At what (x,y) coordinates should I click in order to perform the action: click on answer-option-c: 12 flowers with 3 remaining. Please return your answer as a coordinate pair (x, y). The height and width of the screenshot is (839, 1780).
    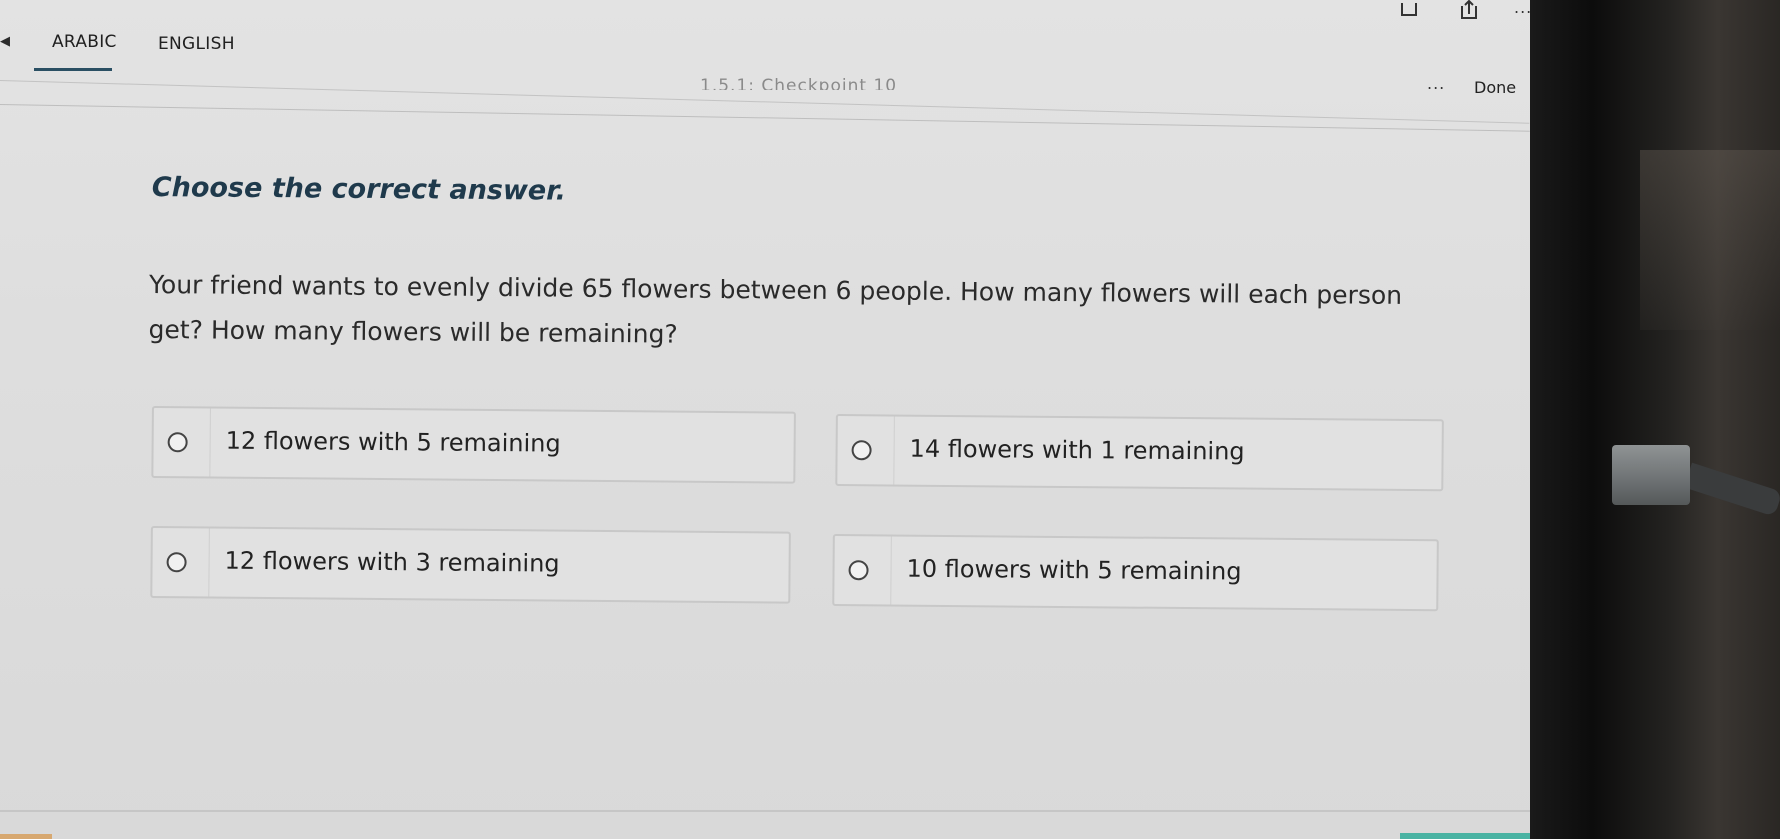
    Looking at the image, I should click on (470, 565).